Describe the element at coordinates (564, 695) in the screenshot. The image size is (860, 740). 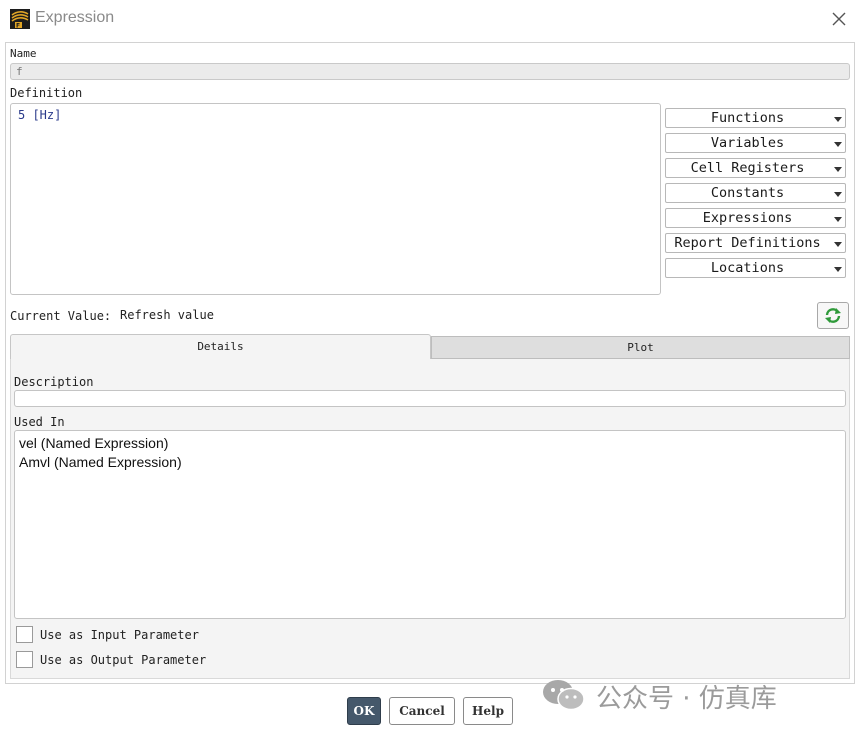
I see `wechat-icon` at that location.